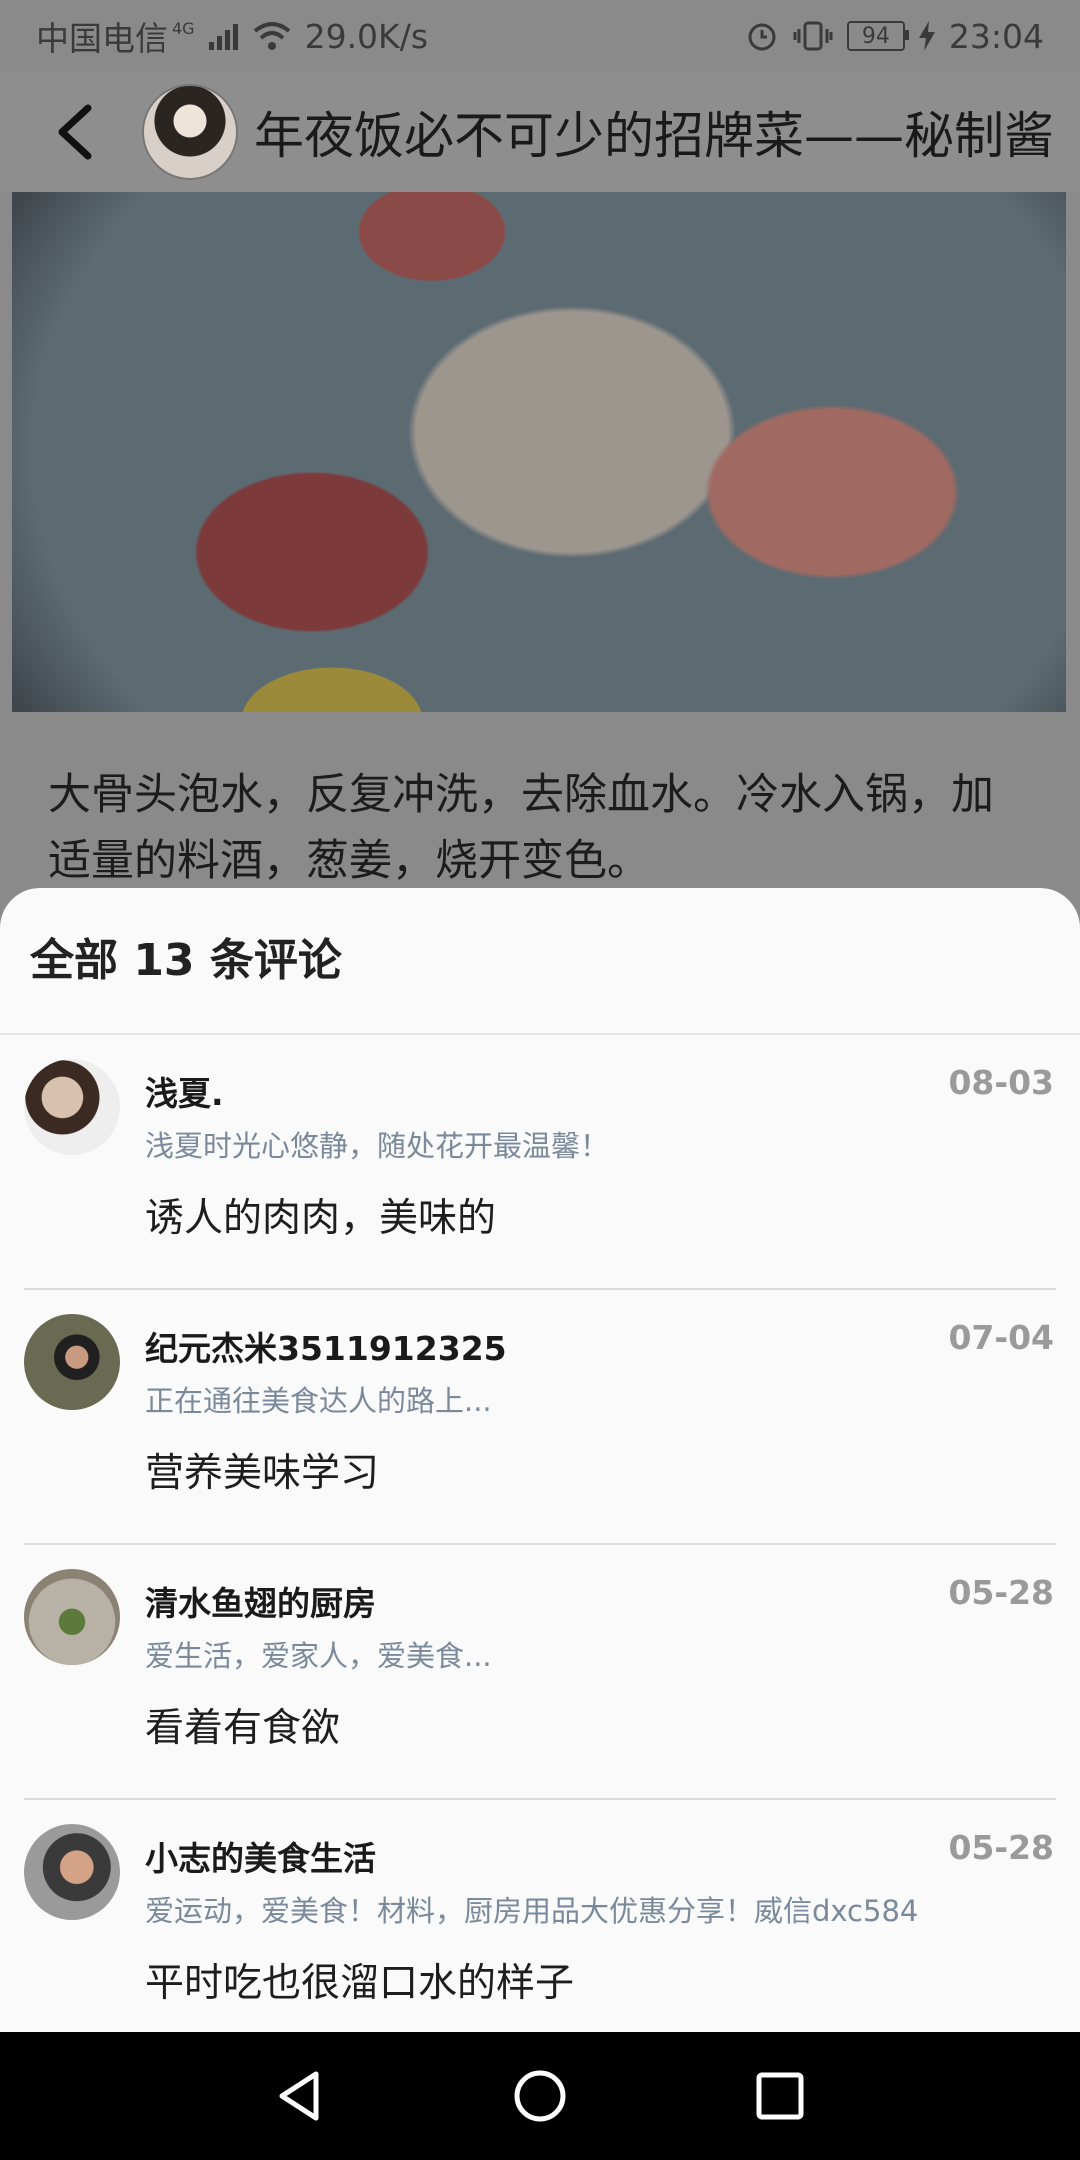 This screenshot has height=2160, width=1080. What do you see at coordinates (186, 960) in the screenshot?
I see `comments-title: 全部 13 条评论` at bounding box center [186, 960].